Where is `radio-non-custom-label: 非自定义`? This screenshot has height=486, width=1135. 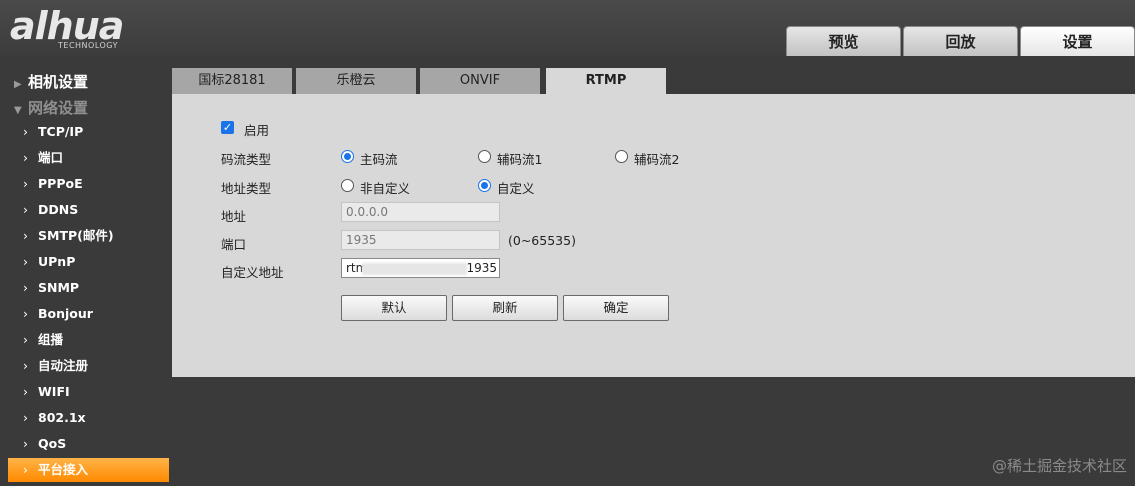 radio-non-custom-label: 非自定义 is located at coordinates (385, 188).